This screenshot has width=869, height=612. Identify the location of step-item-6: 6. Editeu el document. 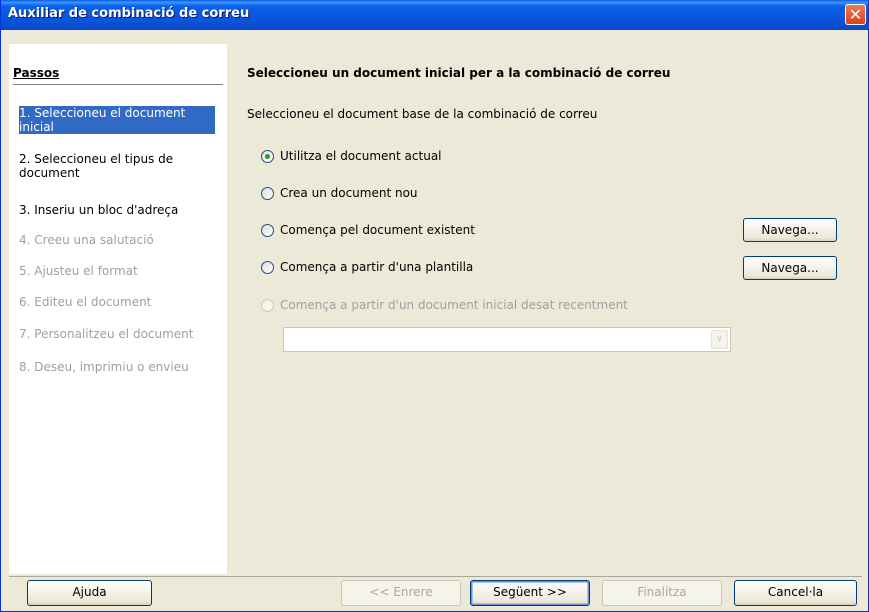
(85, 302).